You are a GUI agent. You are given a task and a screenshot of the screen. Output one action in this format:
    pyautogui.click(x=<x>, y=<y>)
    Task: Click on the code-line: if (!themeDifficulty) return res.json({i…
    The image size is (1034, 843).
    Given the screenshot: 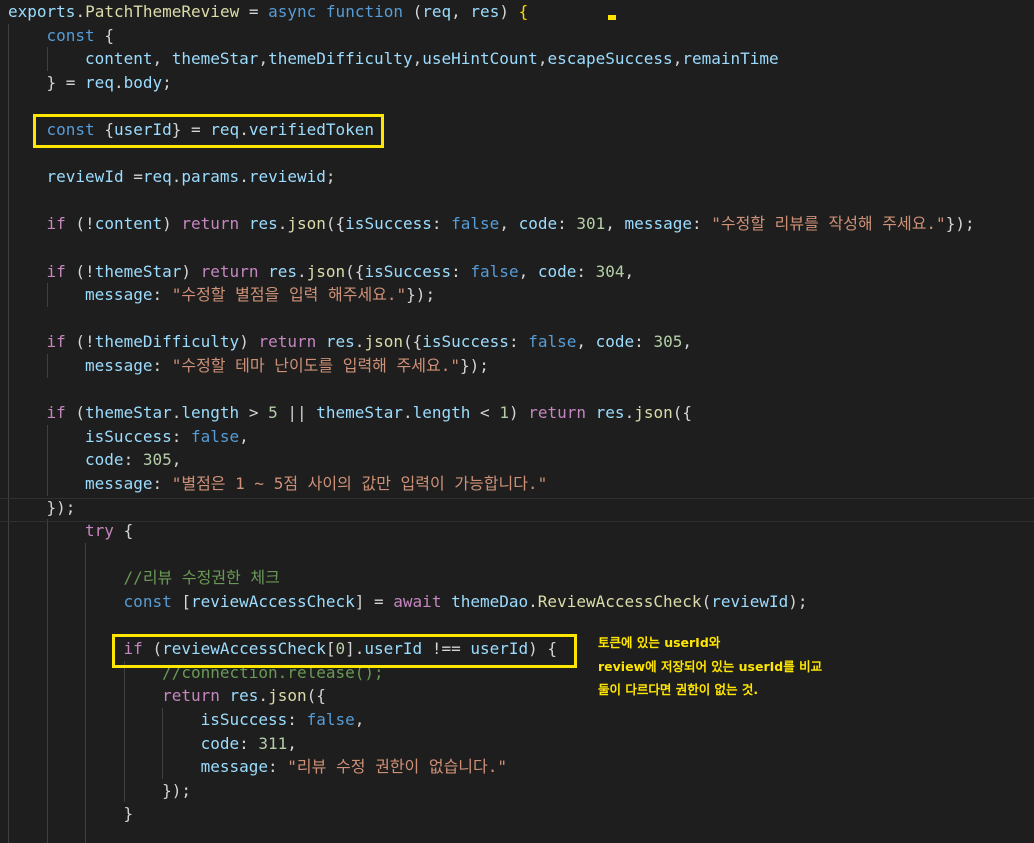 What is the action you would take?
    pyautogui.click(x=369, y=342)
    